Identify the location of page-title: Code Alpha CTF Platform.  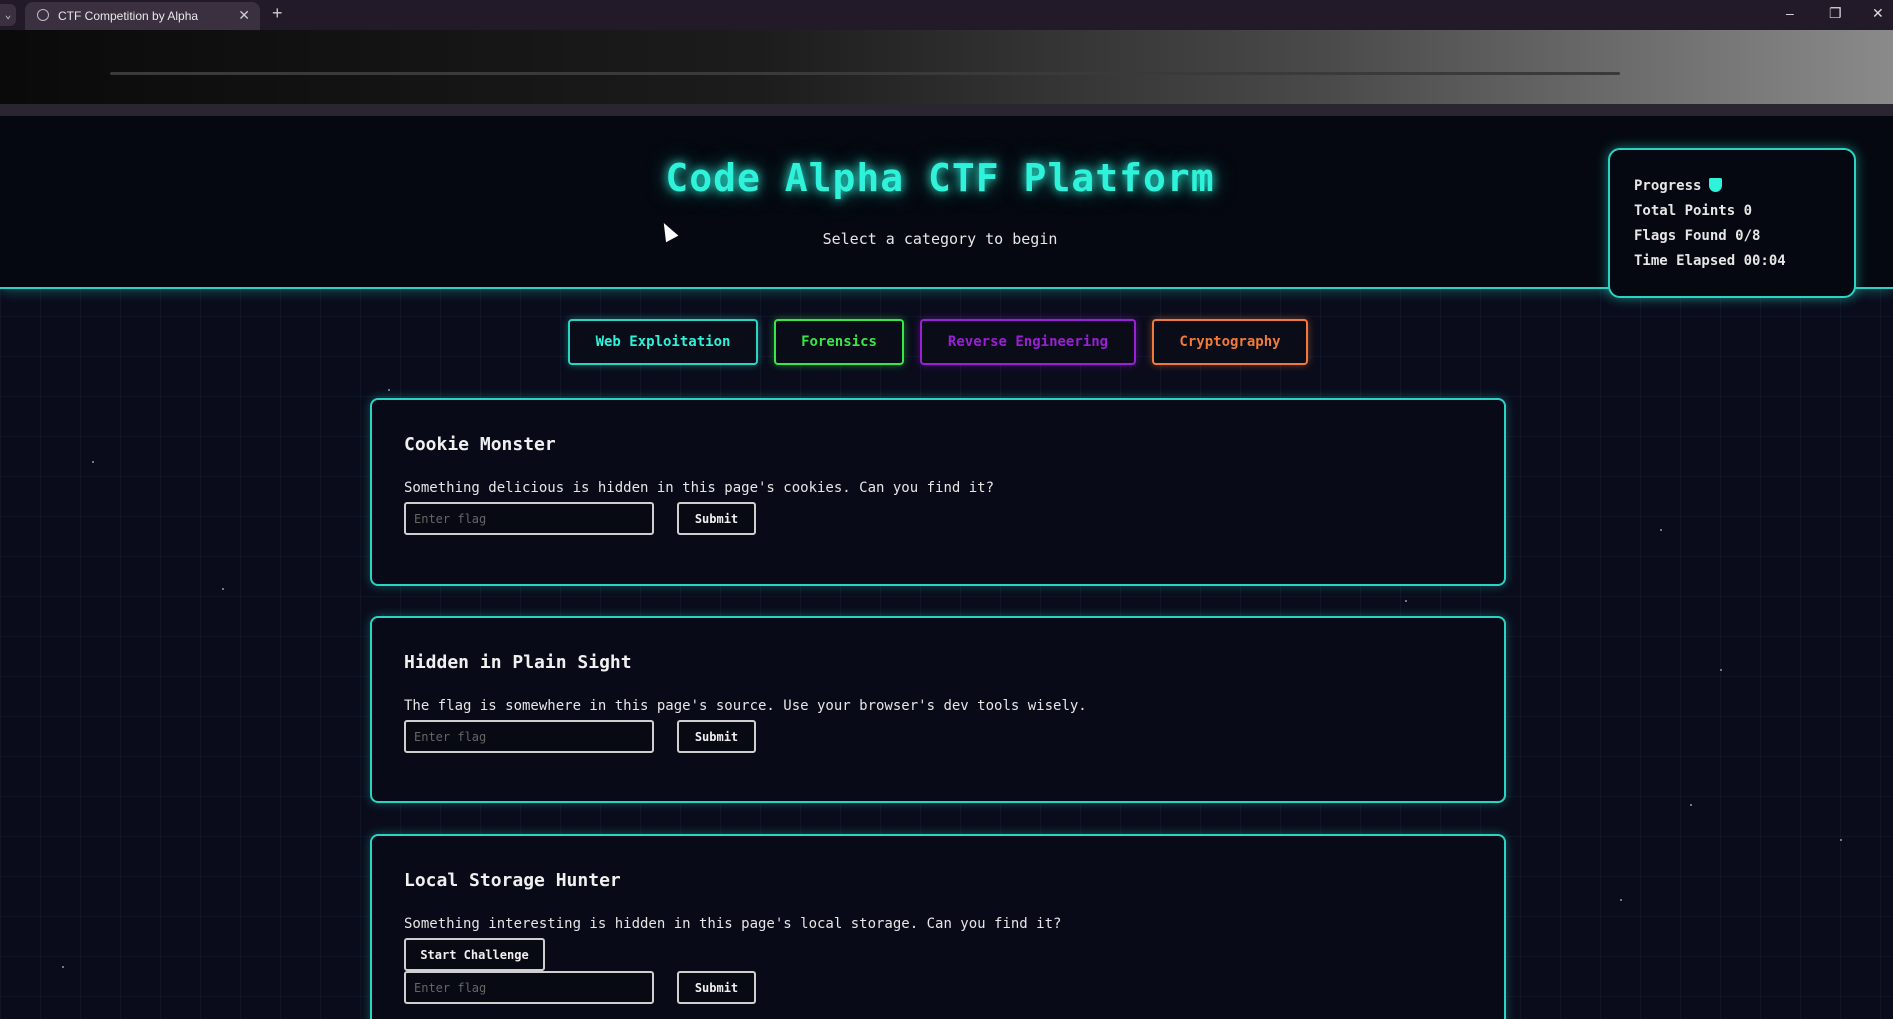
(940, 178).